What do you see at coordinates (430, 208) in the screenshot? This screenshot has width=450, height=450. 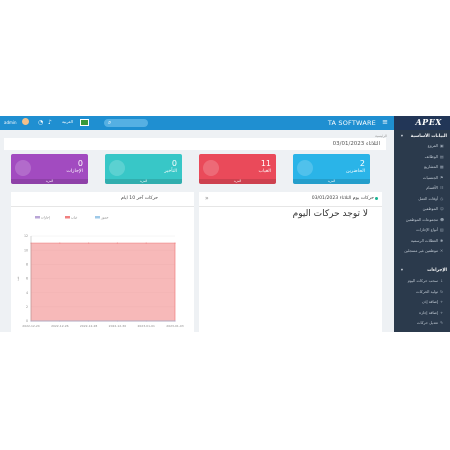 I see `sidebar-item-label: الموظفين` at bounding box center [430, 208].